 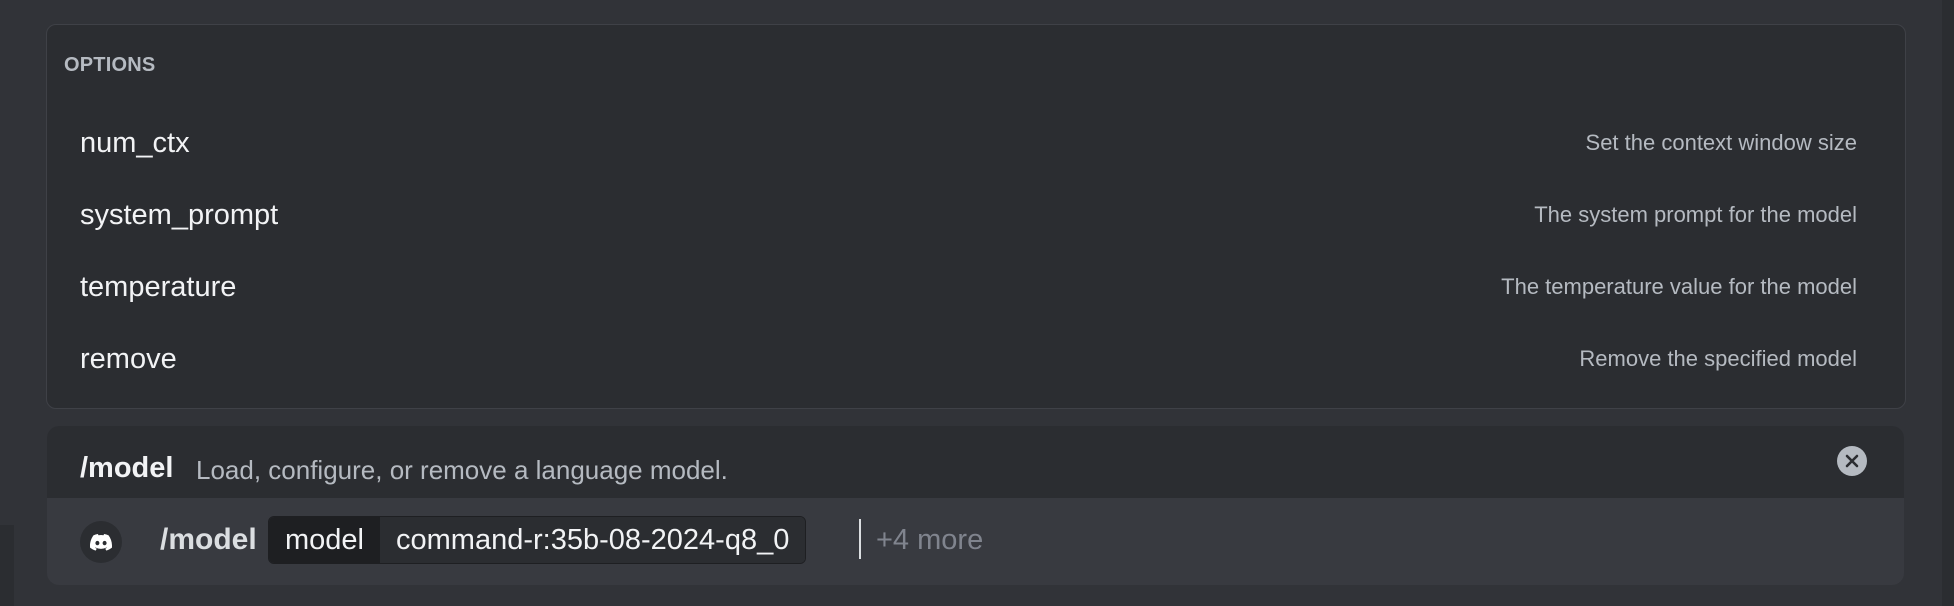 I want to click on scrollbar-track, so click(x=1948, y=303).